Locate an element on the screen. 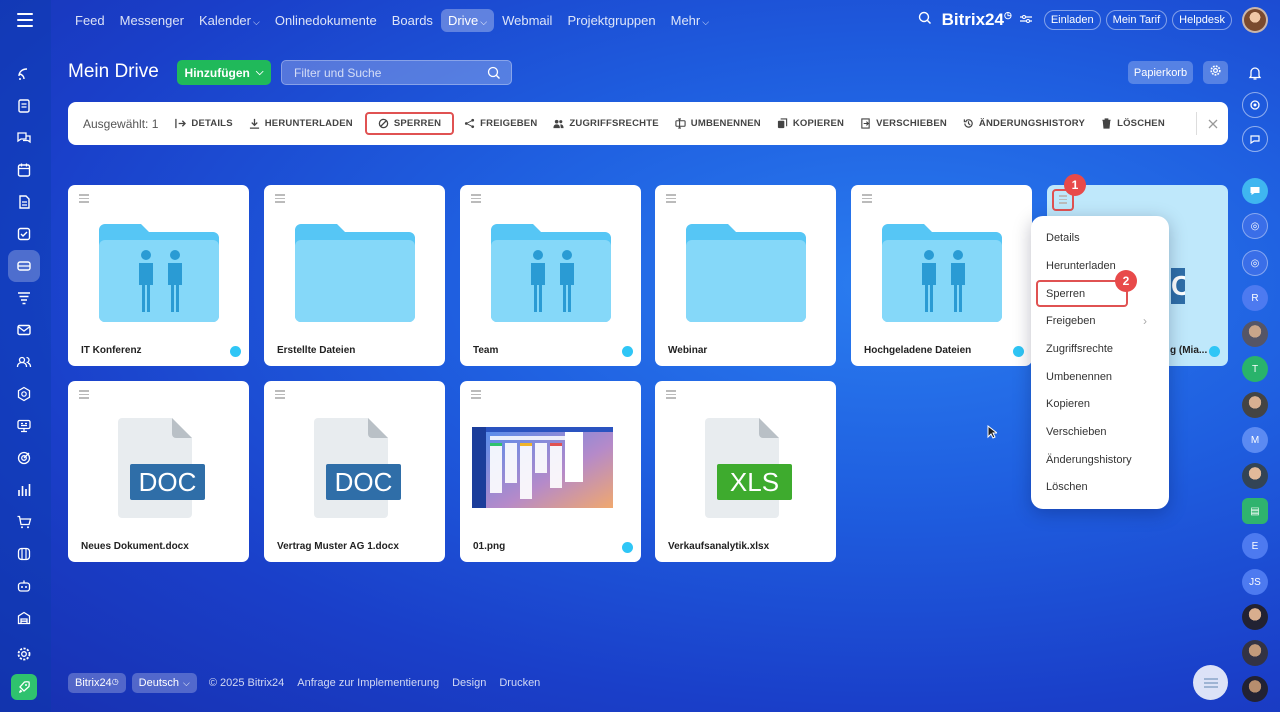 The image size is (1280, 712). sidebar-drive-icon is located at coordinates (24, 266).